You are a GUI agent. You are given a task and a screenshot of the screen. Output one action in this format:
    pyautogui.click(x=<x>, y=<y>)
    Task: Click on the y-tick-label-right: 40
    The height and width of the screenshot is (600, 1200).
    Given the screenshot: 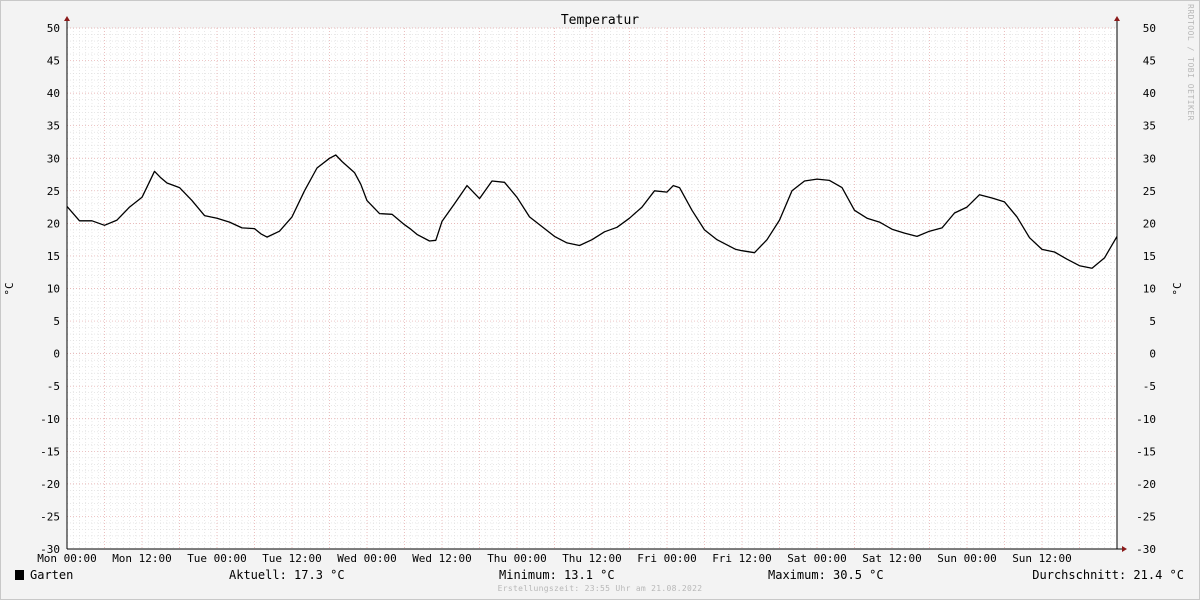 What is the action you would take?
    pyautogui.click(x=1149, y=93)
    